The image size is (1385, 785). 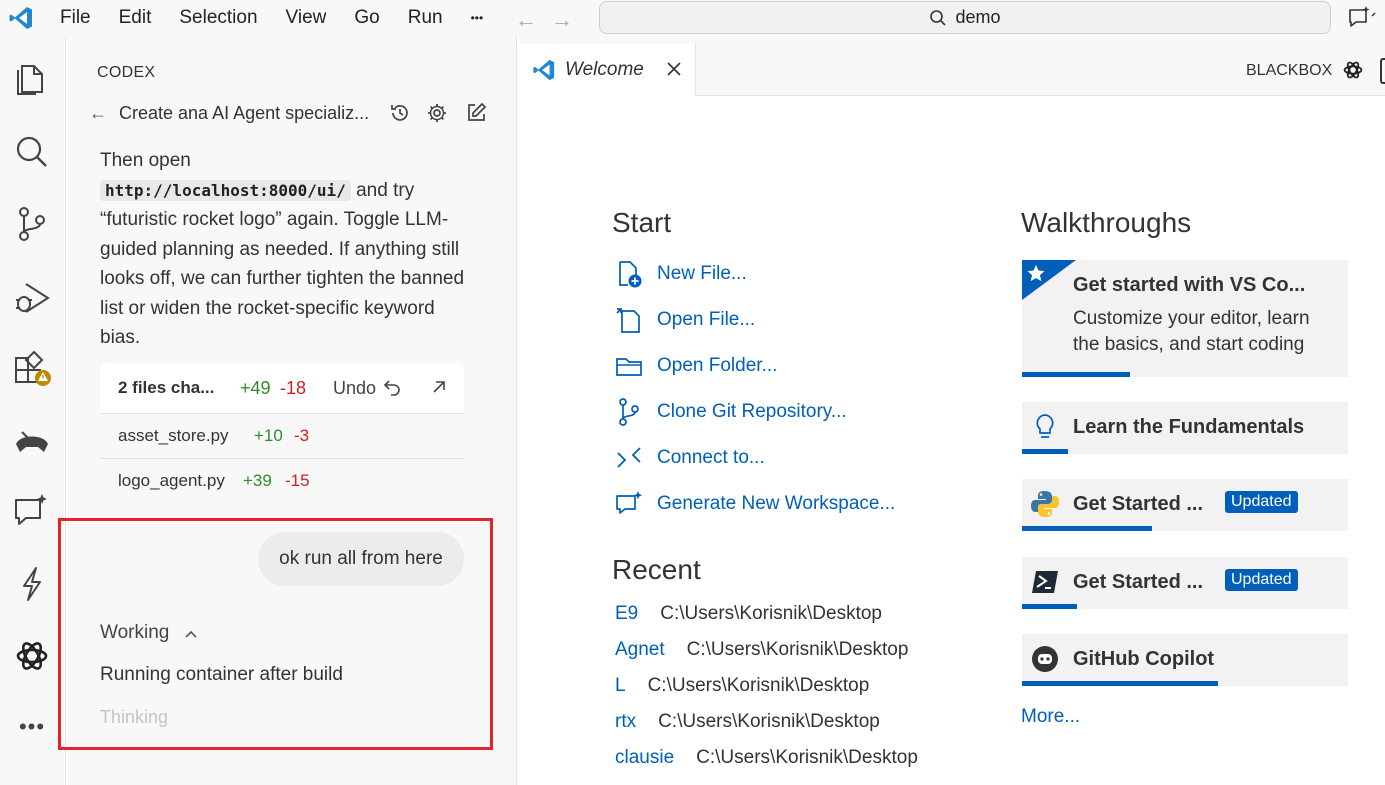 I want to click on menu-more: •••, so click(x=477, y=18).